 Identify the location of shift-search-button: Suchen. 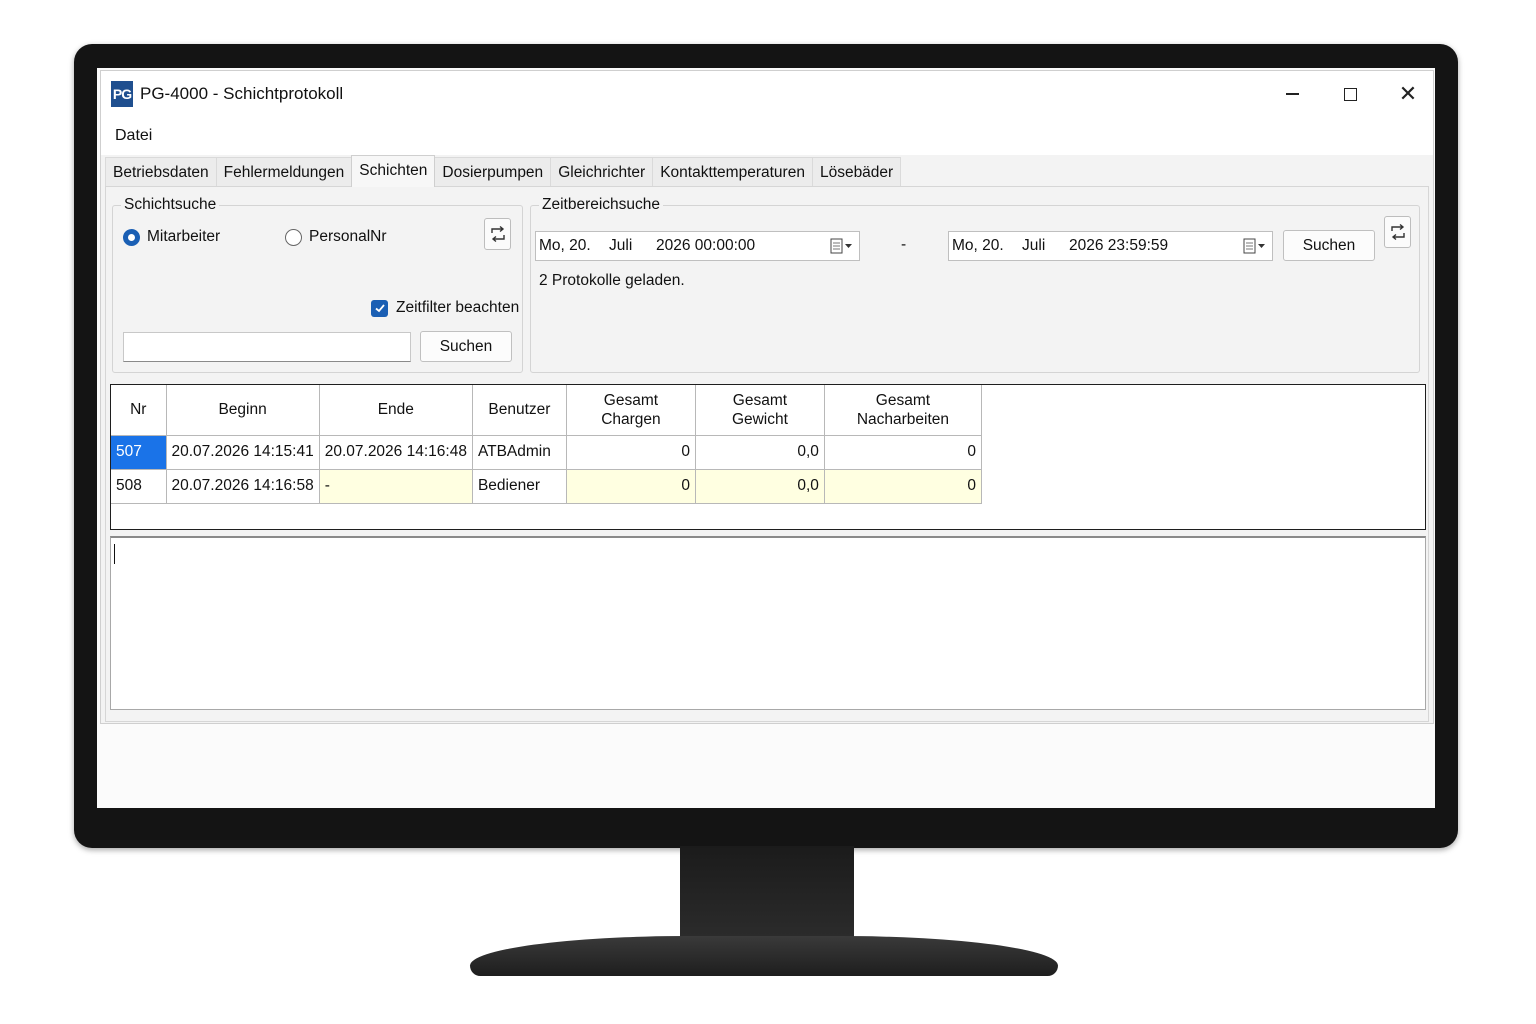
(466, 346).